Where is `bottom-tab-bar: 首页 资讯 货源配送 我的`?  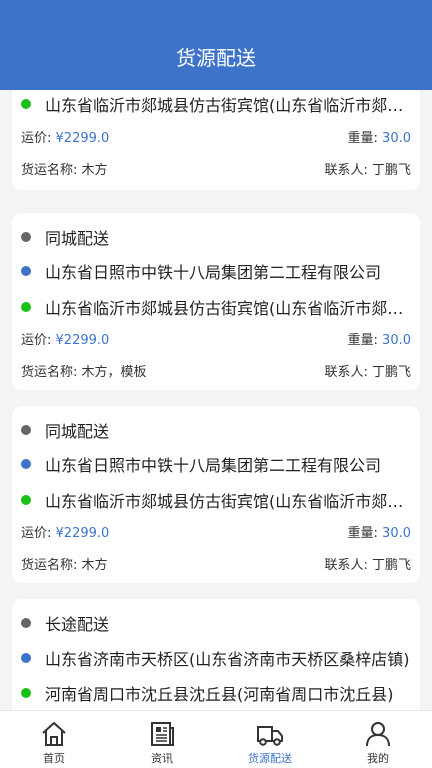
bottom-tab-bar: 首页 资讯 货源配送 我的 is located at coordinates (216, 739).